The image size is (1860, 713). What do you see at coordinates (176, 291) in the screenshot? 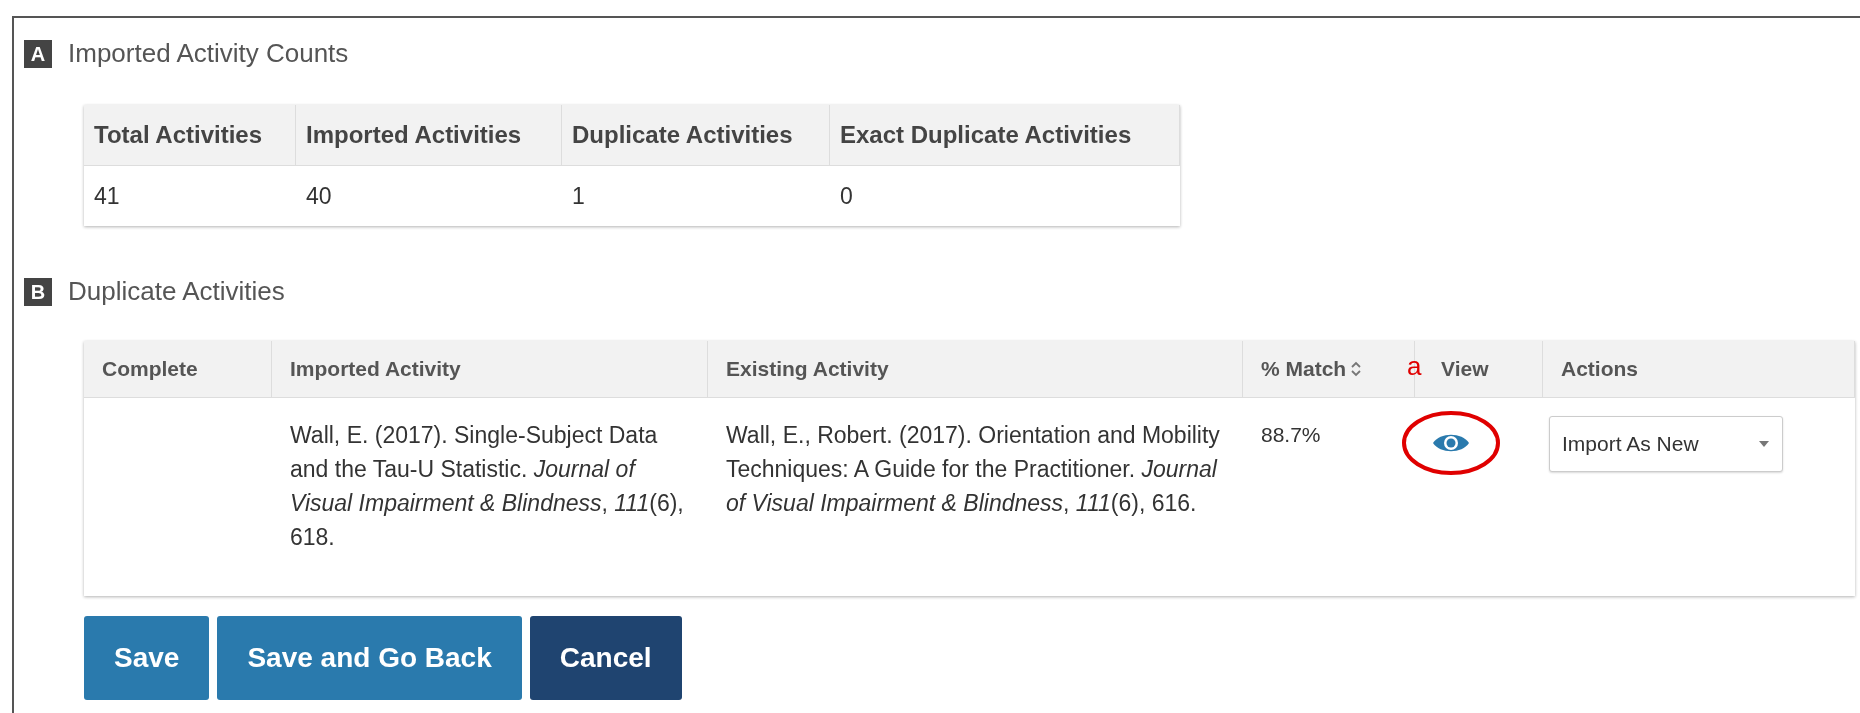
I see `section-title: Duplicate Activities` at bounding box center [176, 291].